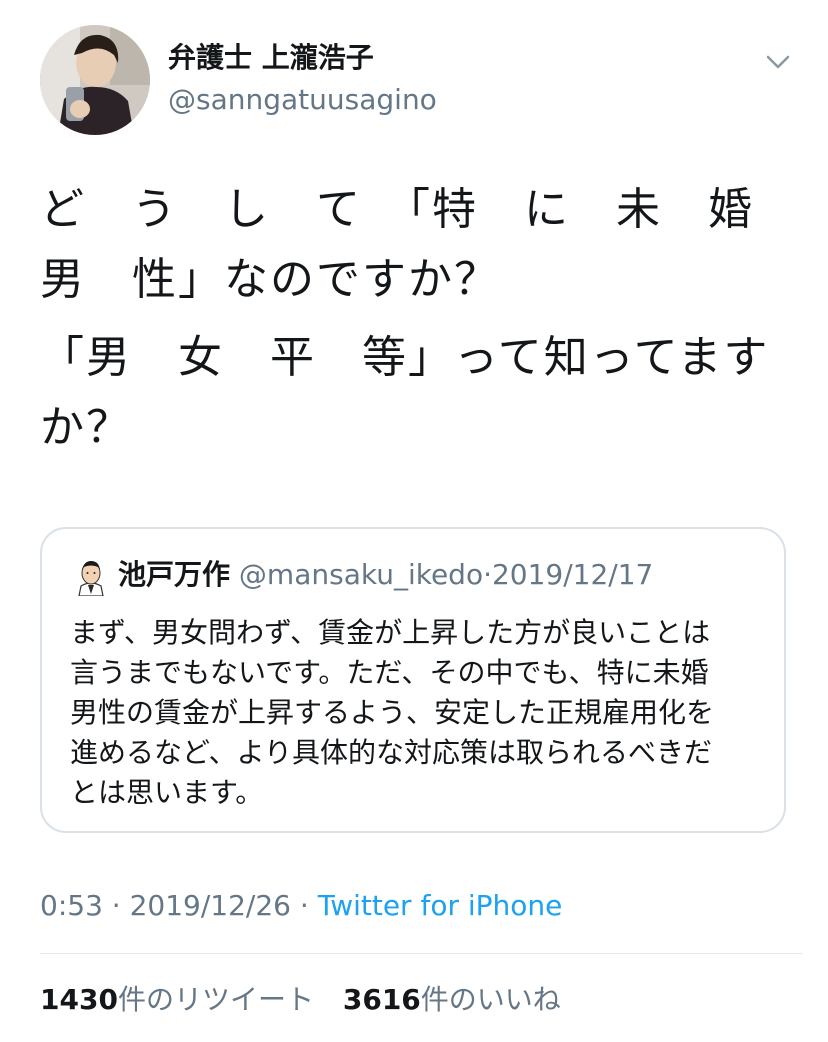 The width and height of the screenshot is (828, 1042). I want to click on quoted-tweet-header: 池戸万作 @mansaku_ikedo·2019/12/17, so click(385, 575).